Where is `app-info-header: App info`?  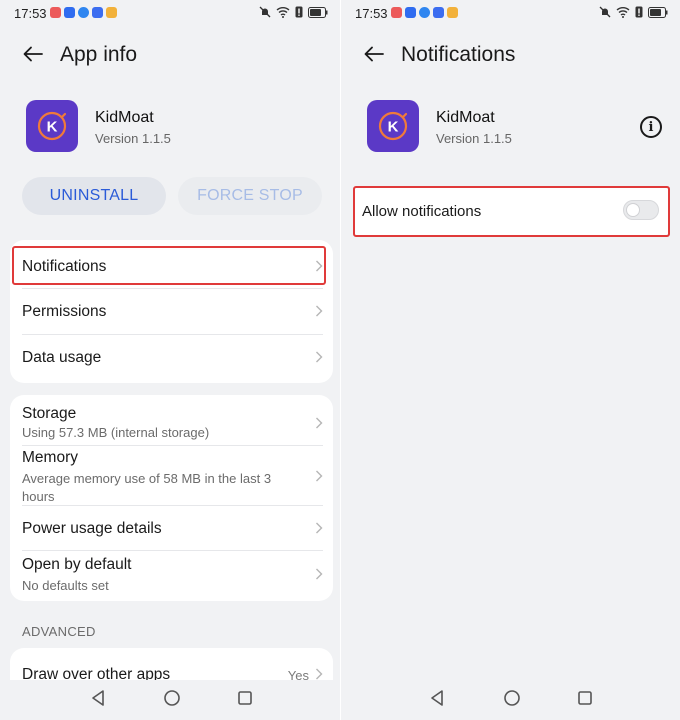 app-info-header: App info is located at coordinates (170, 54).